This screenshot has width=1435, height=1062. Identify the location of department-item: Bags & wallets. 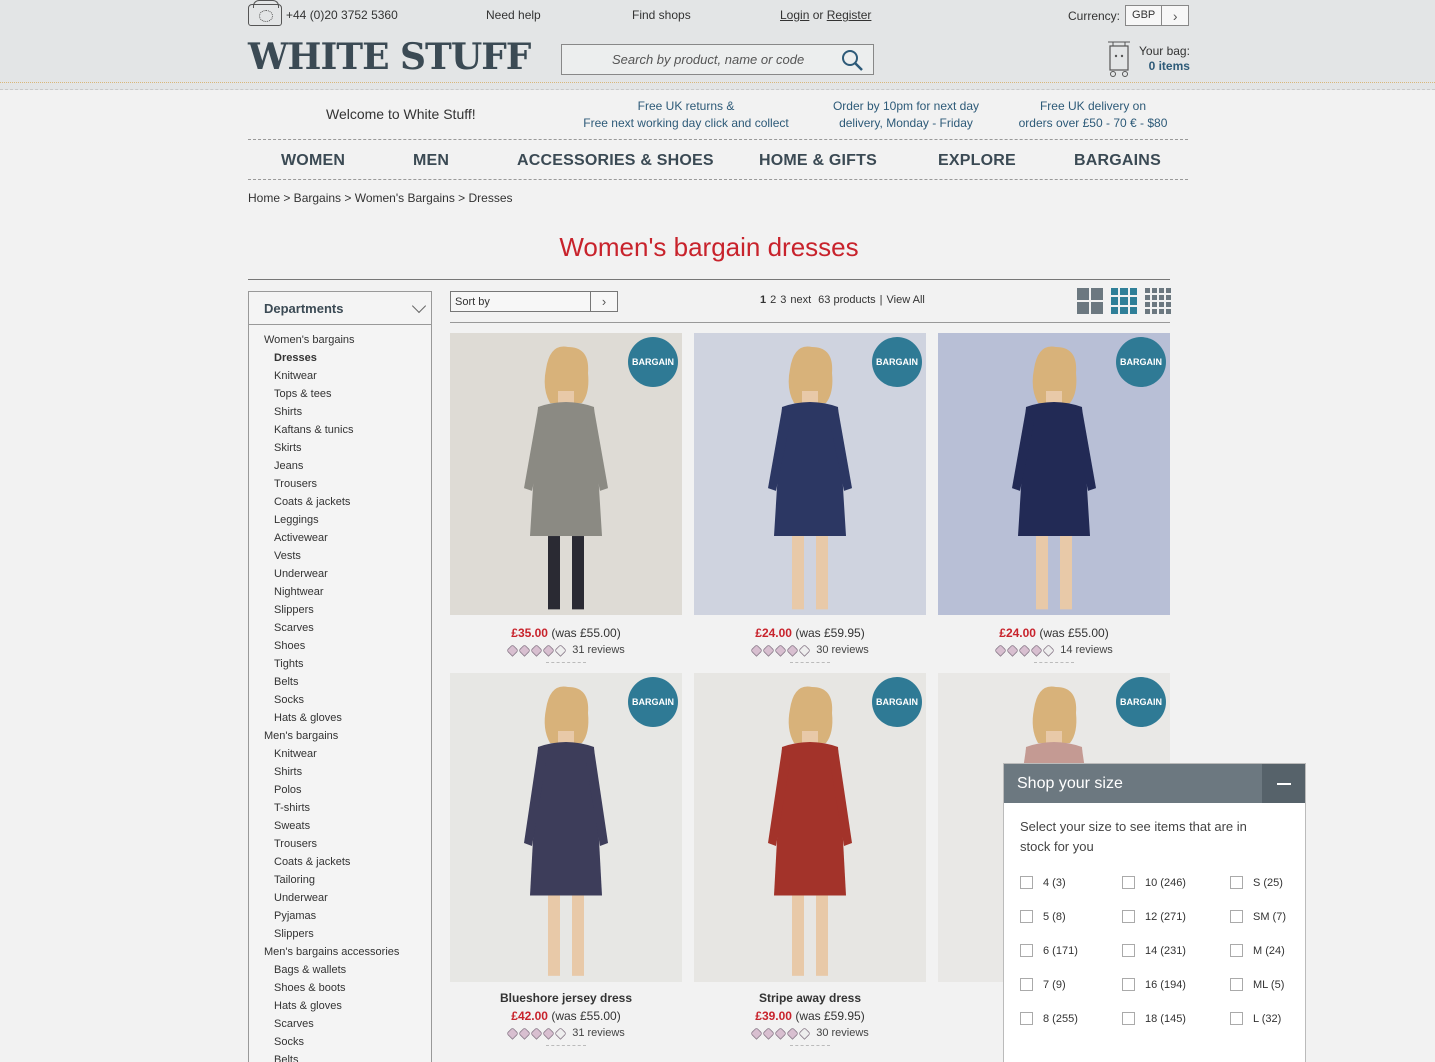
(340, 970).